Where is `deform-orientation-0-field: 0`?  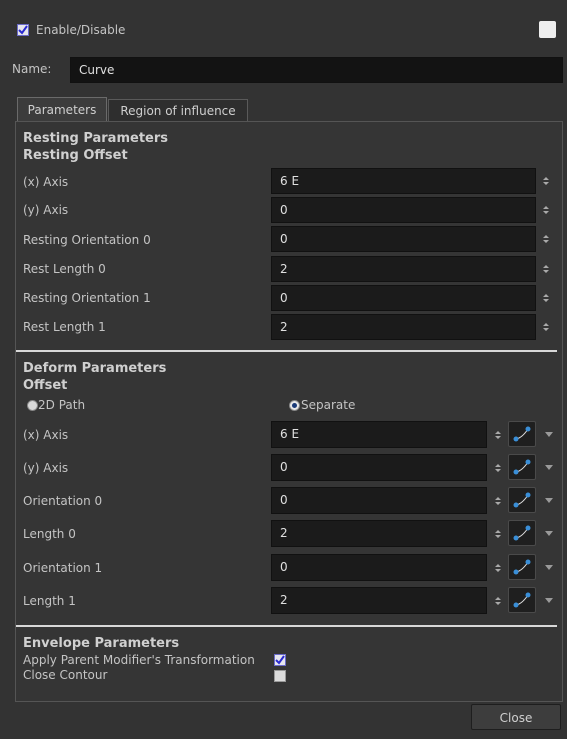
deform-orientation-0-field: 0 is located at coordinates (379, 500).